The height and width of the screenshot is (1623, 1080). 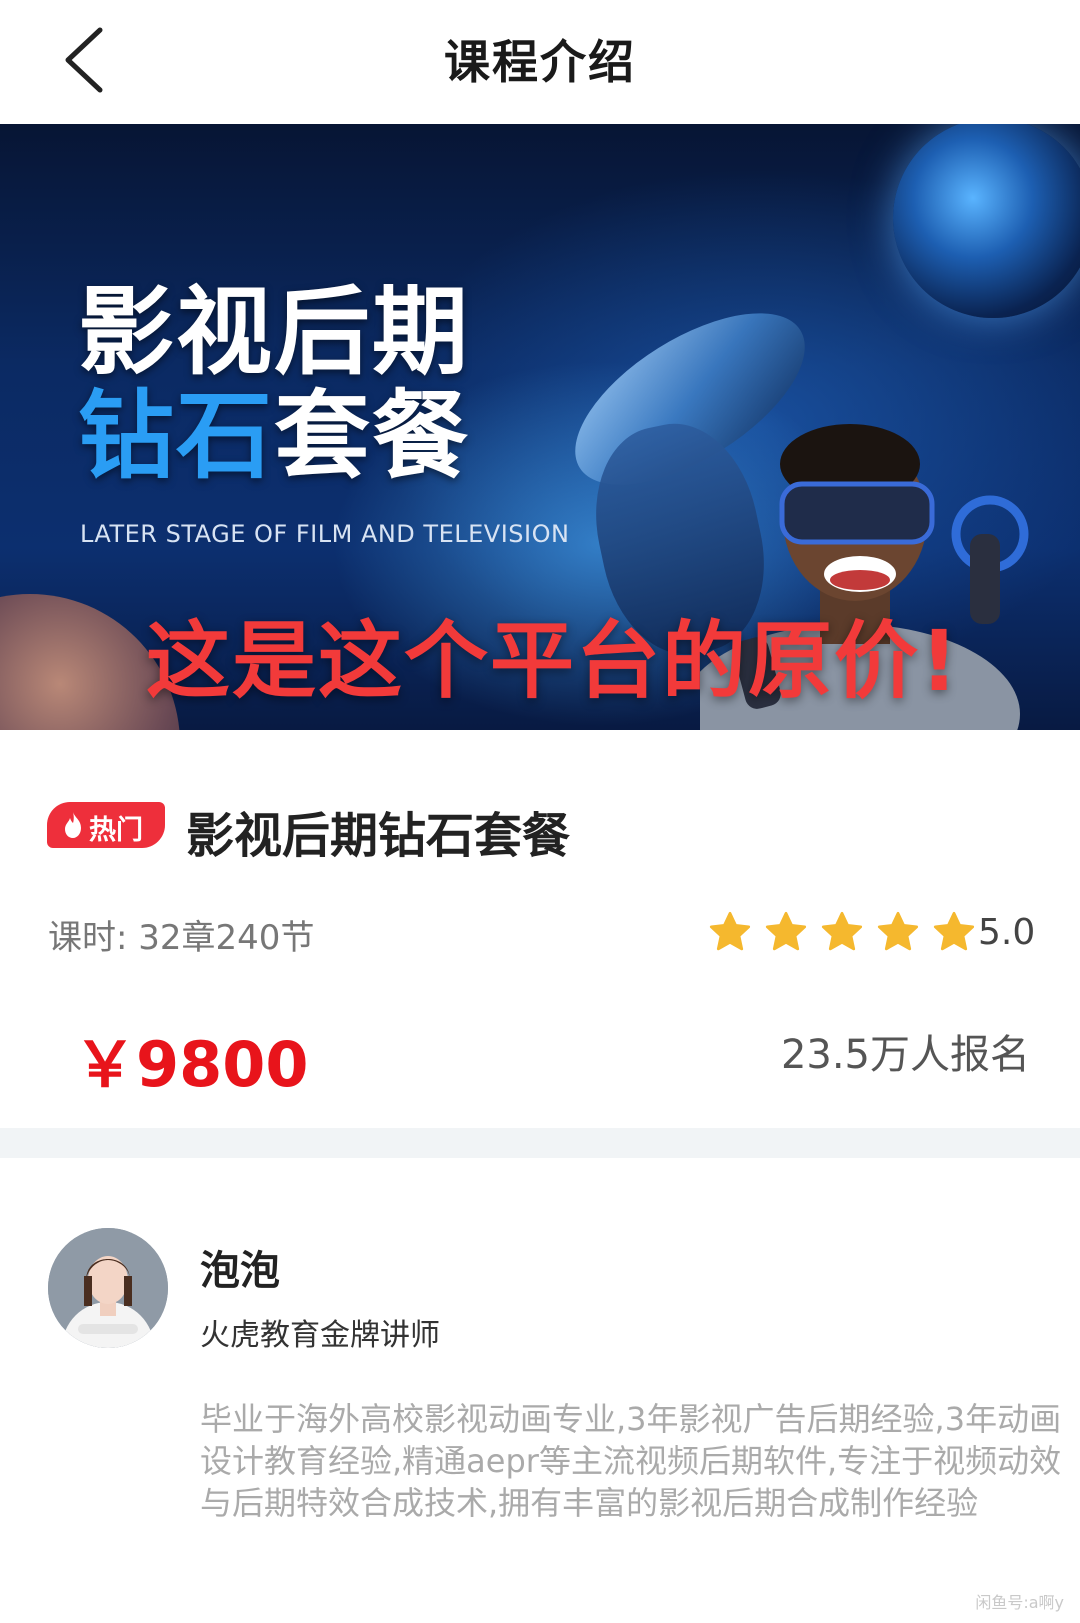 What do you see at coordinates (378, 836) in the screenshot?
I see `course-title: 影视后期钻石套餐` at bounding box center [378, 836].